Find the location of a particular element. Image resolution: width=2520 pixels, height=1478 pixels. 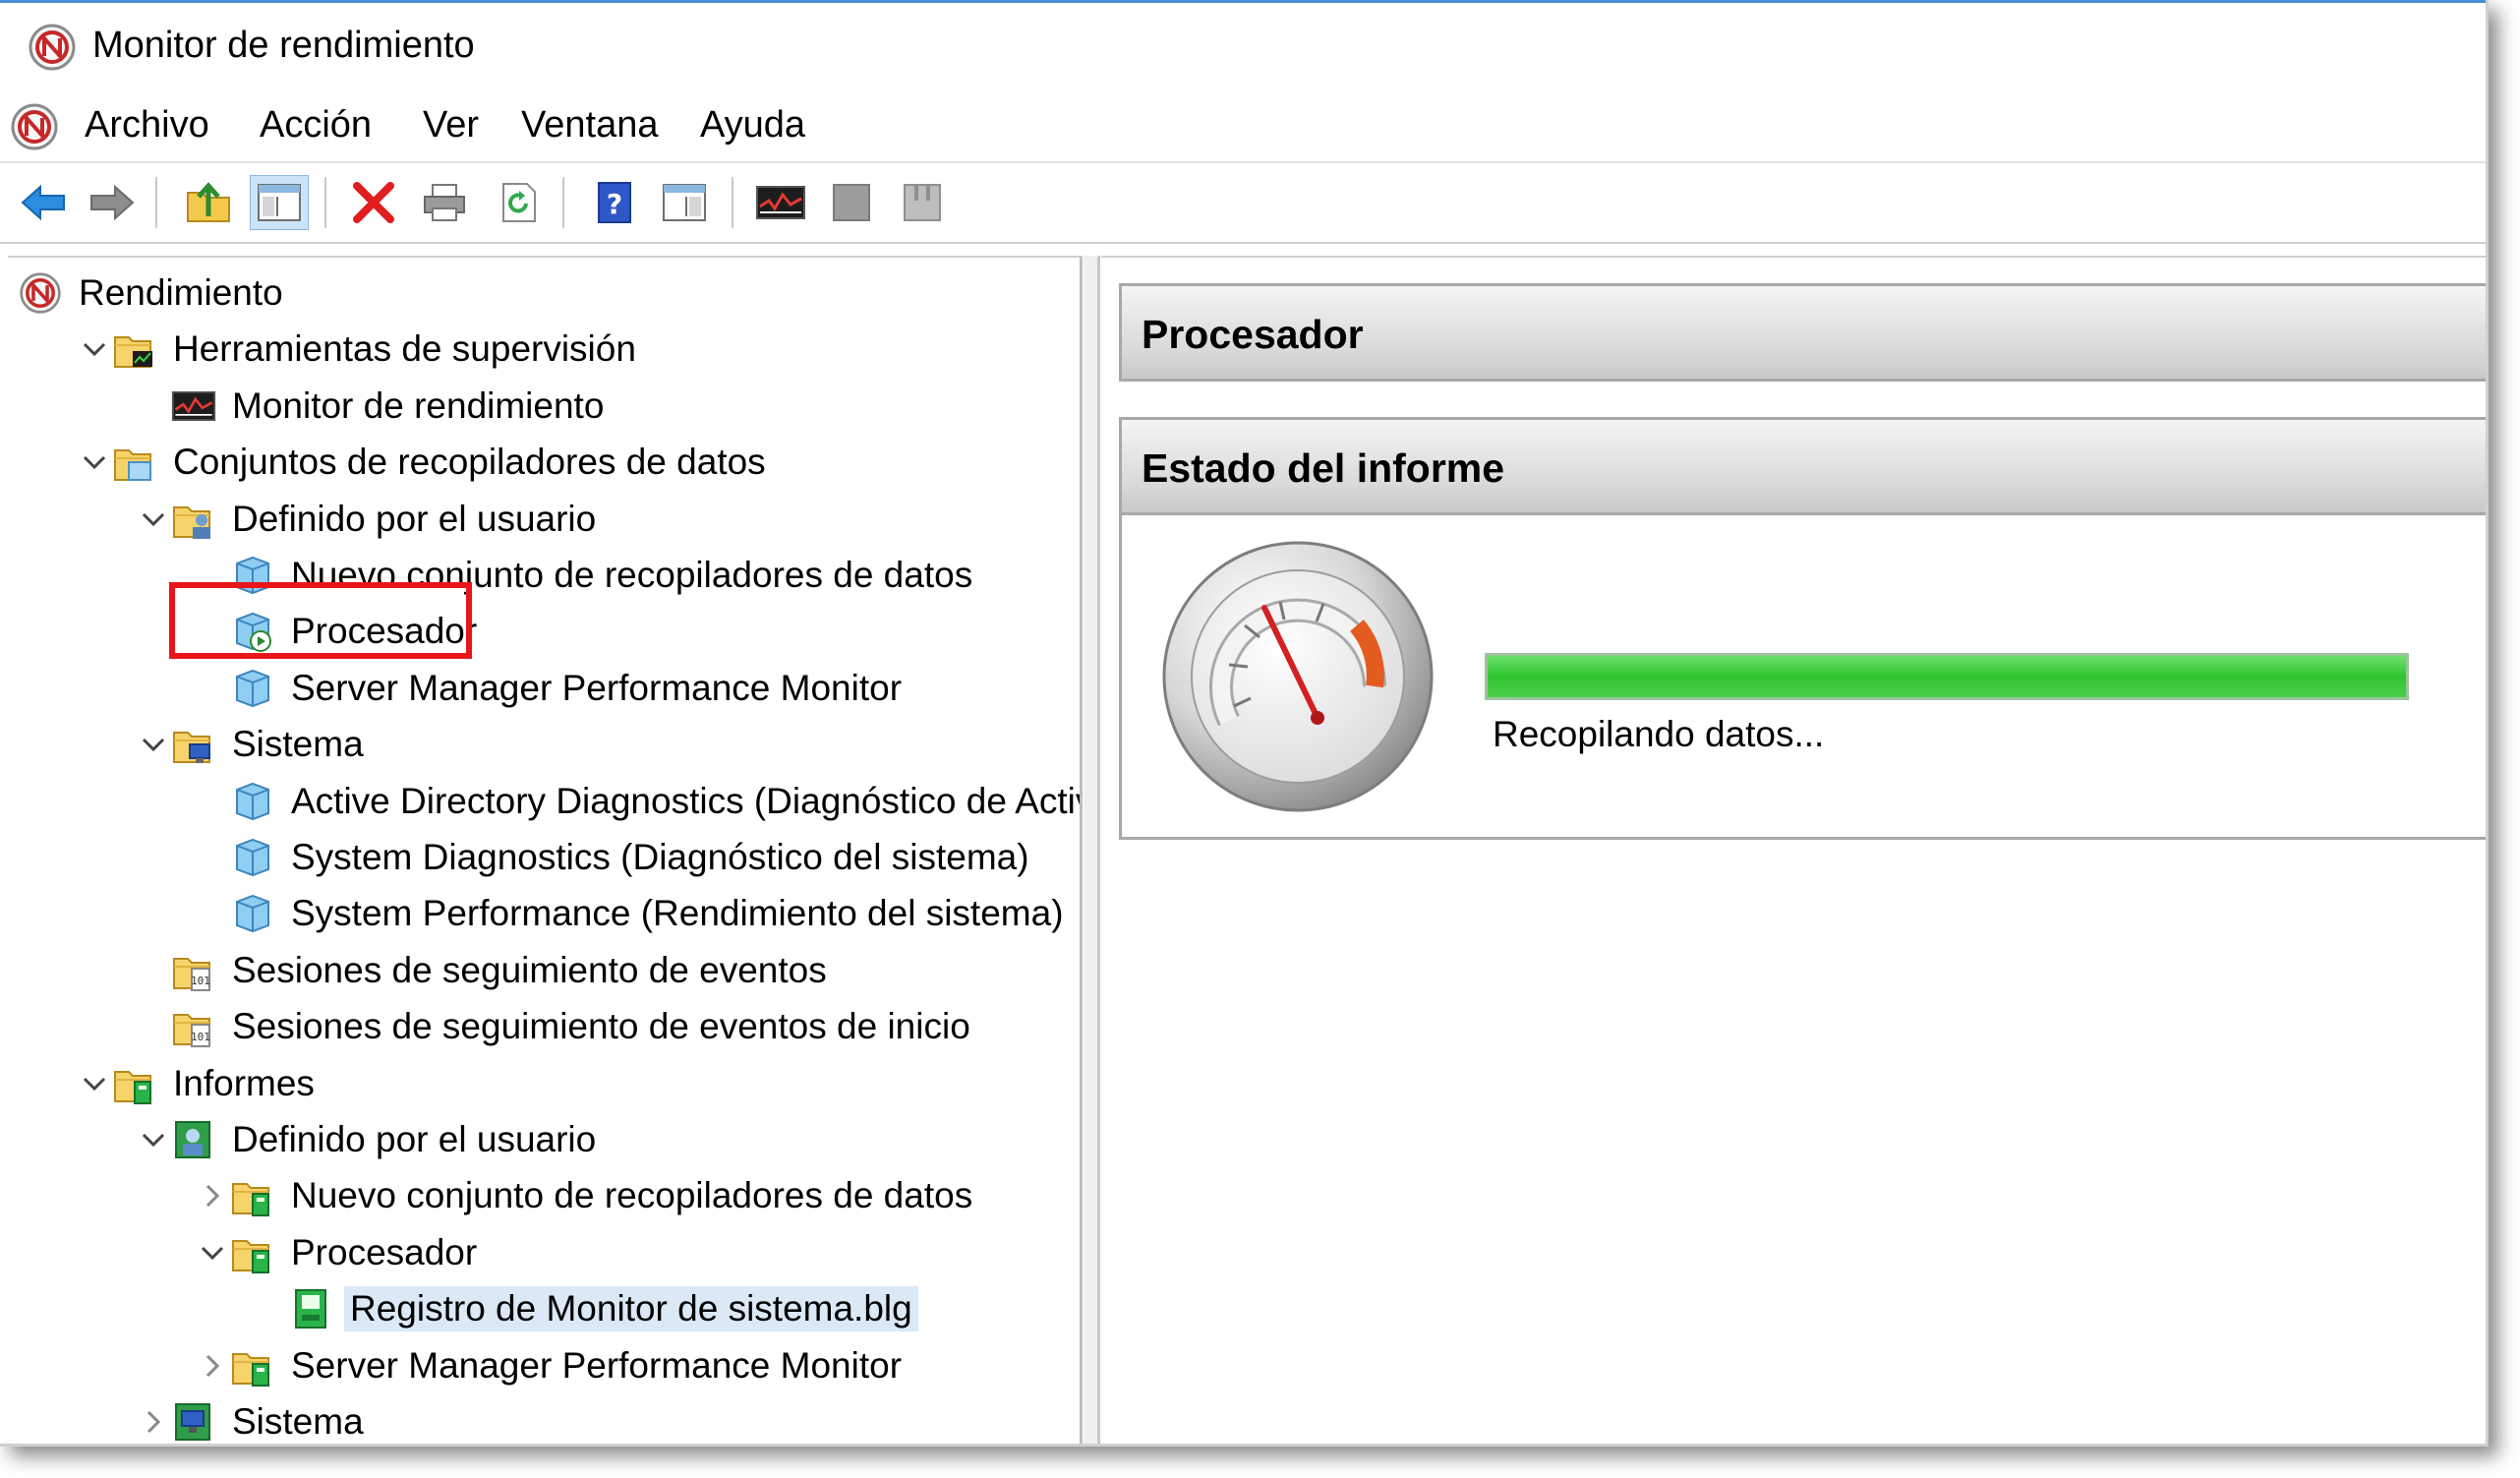

print-button is located at coordinates (444, 202).